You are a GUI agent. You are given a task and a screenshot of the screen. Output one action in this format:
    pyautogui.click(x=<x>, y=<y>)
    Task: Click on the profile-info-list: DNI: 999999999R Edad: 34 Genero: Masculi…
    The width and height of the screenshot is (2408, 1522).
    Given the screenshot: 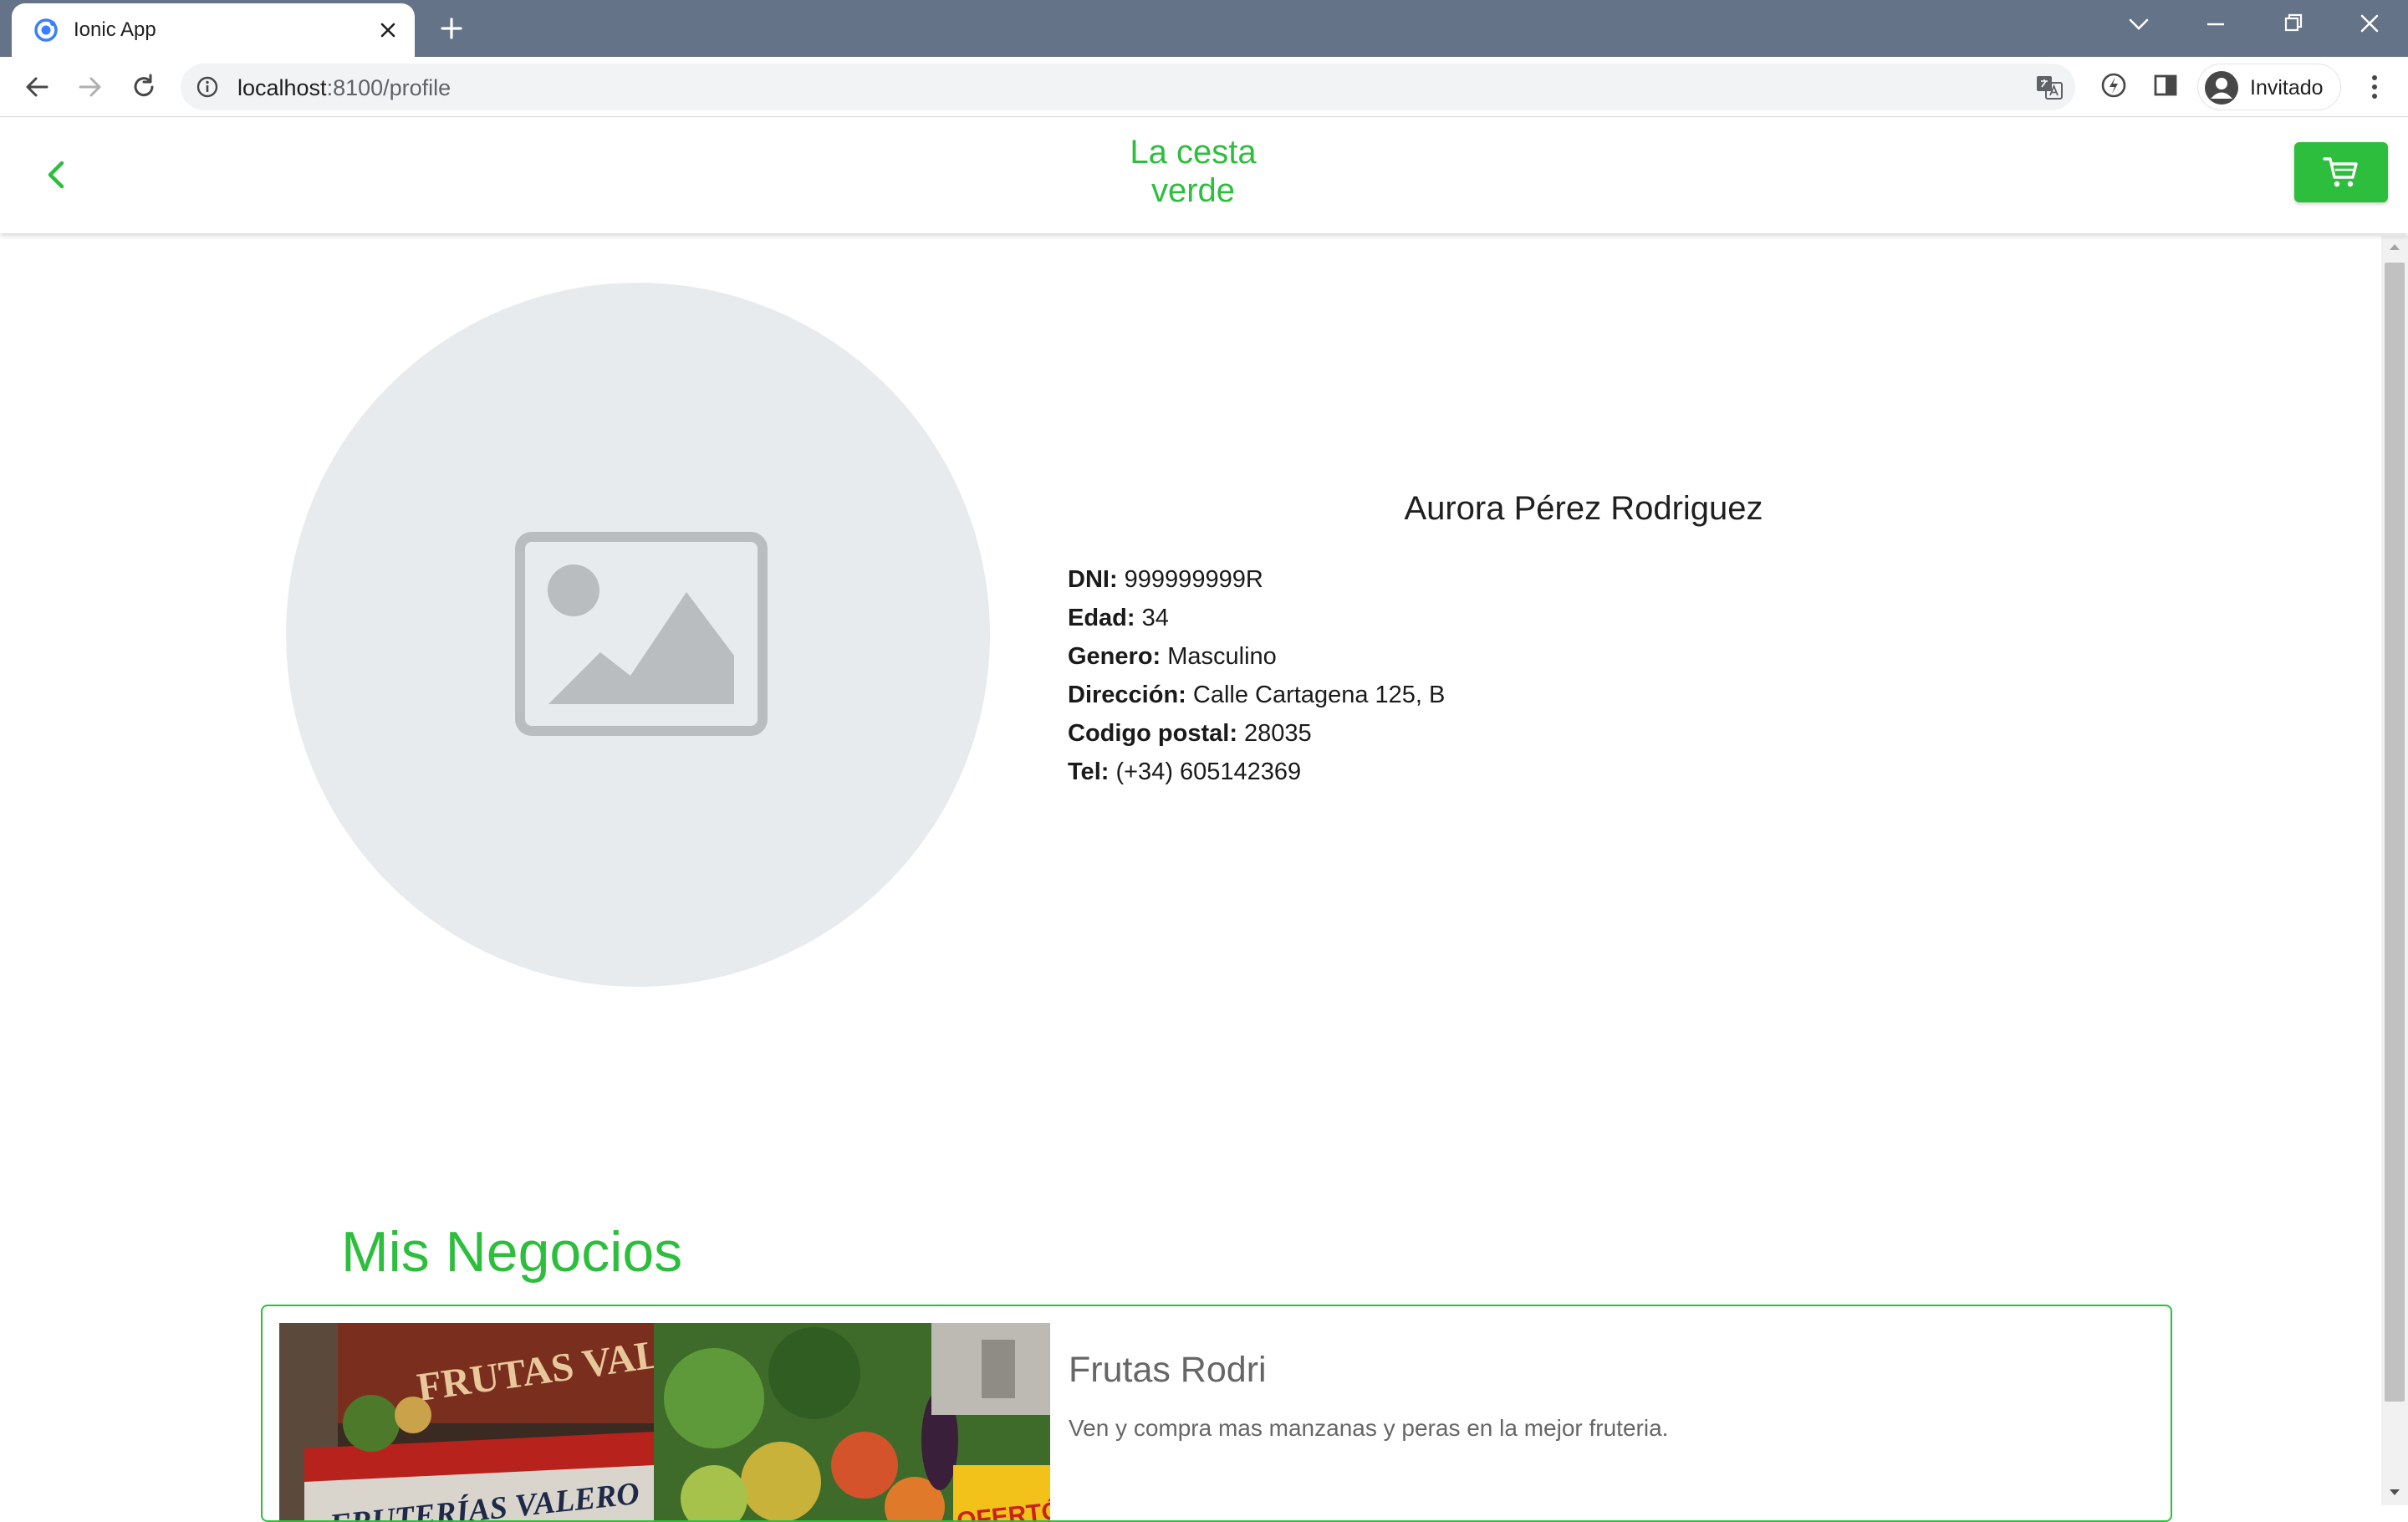 What is the action you would take?
    pyautogui.click(x=1256, y=676)
    